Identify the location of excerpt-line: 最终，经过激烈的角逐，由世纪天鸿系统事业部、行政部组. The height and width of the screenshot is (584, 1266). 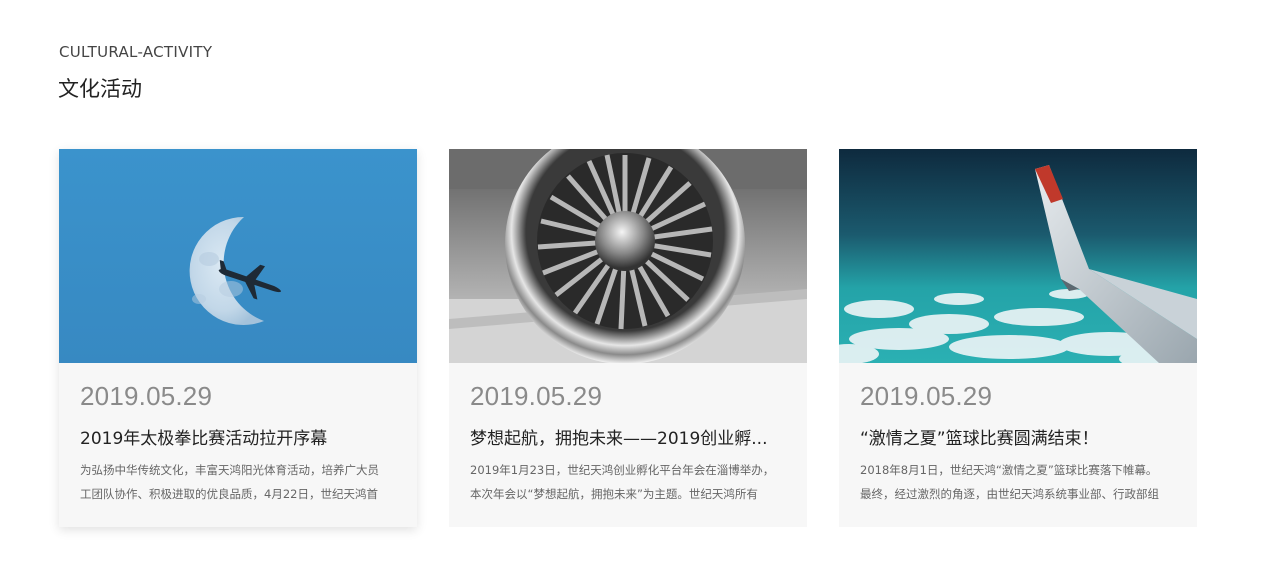
(1009, 494).